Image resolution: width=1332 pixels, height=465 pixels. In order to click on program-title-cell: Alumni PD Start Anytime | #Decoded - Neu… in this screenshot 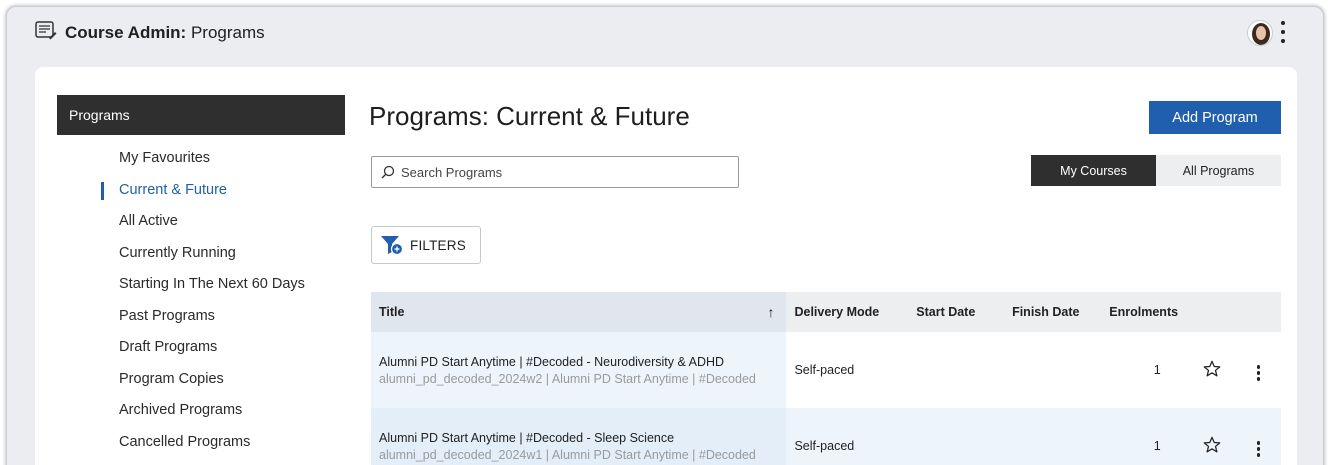, I will do `click(579, 370)`.